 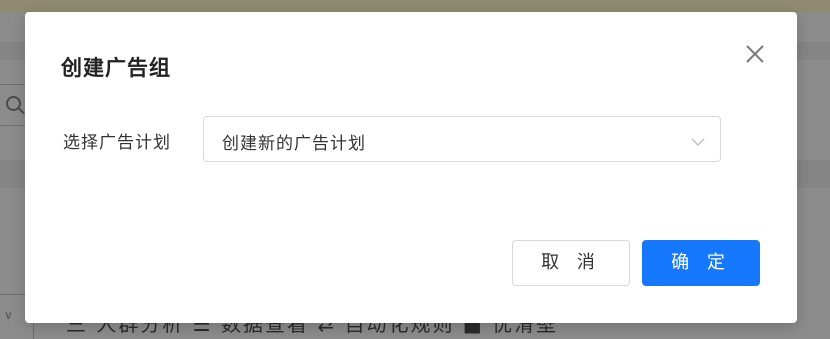 I want to click on confirm-button: 确 定, so click(x=701, y=263).